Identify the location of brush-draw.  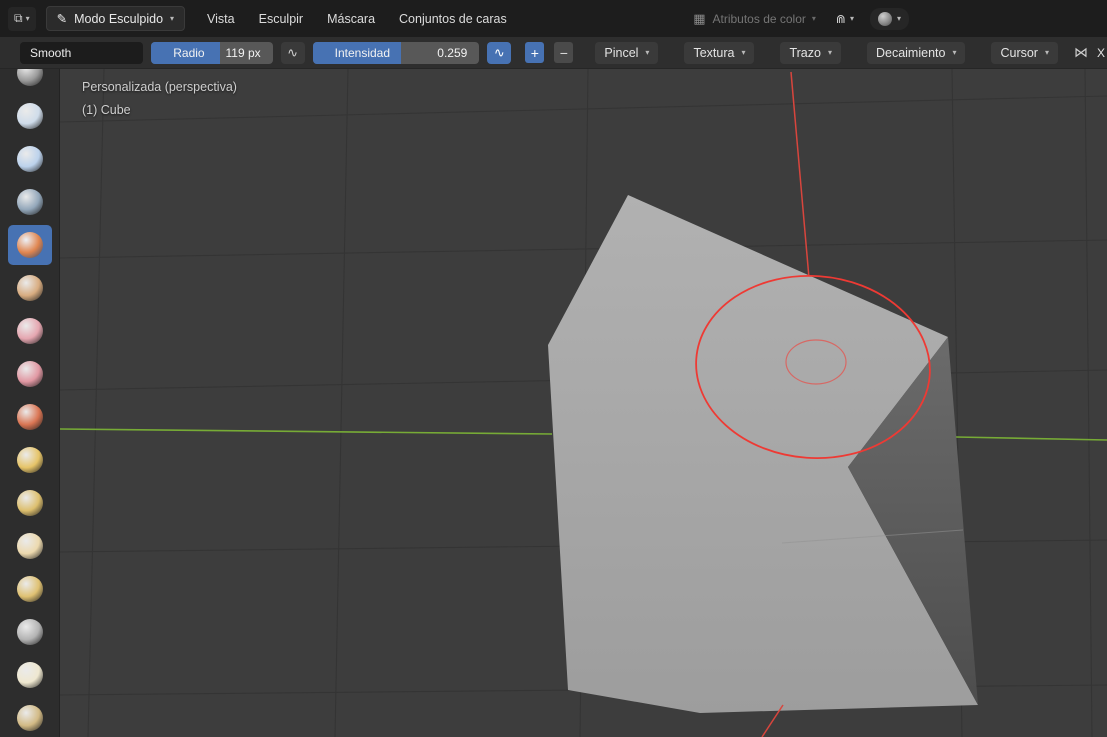
(30, 81).